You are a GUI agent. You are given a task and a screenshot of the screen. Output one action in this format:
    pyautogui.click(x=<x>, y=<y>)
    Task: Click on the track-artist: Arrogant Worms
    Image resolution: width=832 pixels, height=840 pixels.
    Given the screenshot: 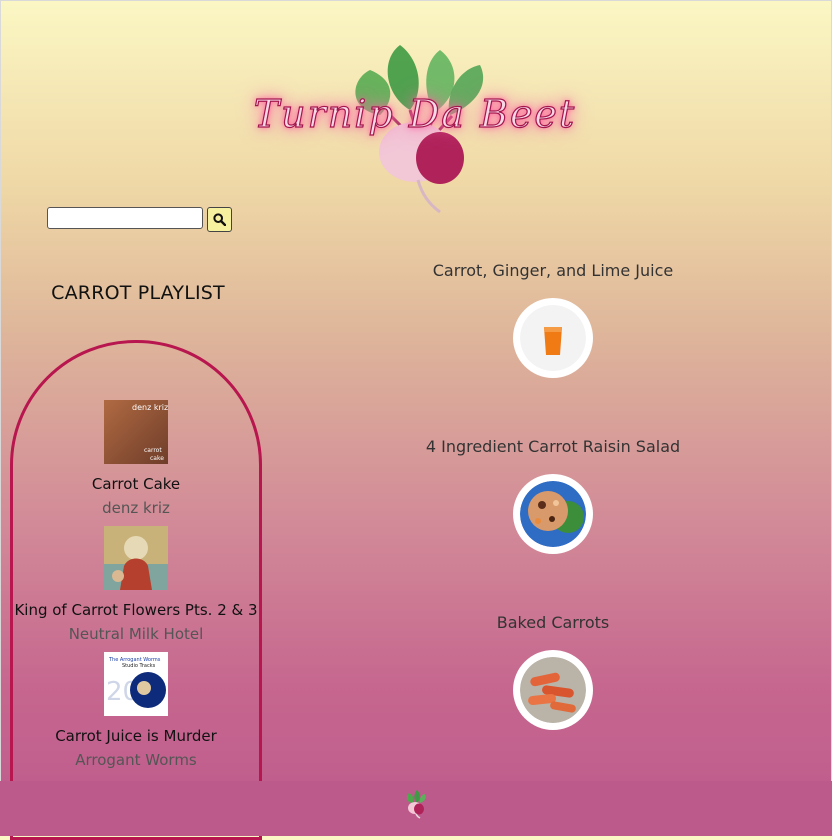 What is the action you would take?
    pyautogui.click(x=136, y=760)
    